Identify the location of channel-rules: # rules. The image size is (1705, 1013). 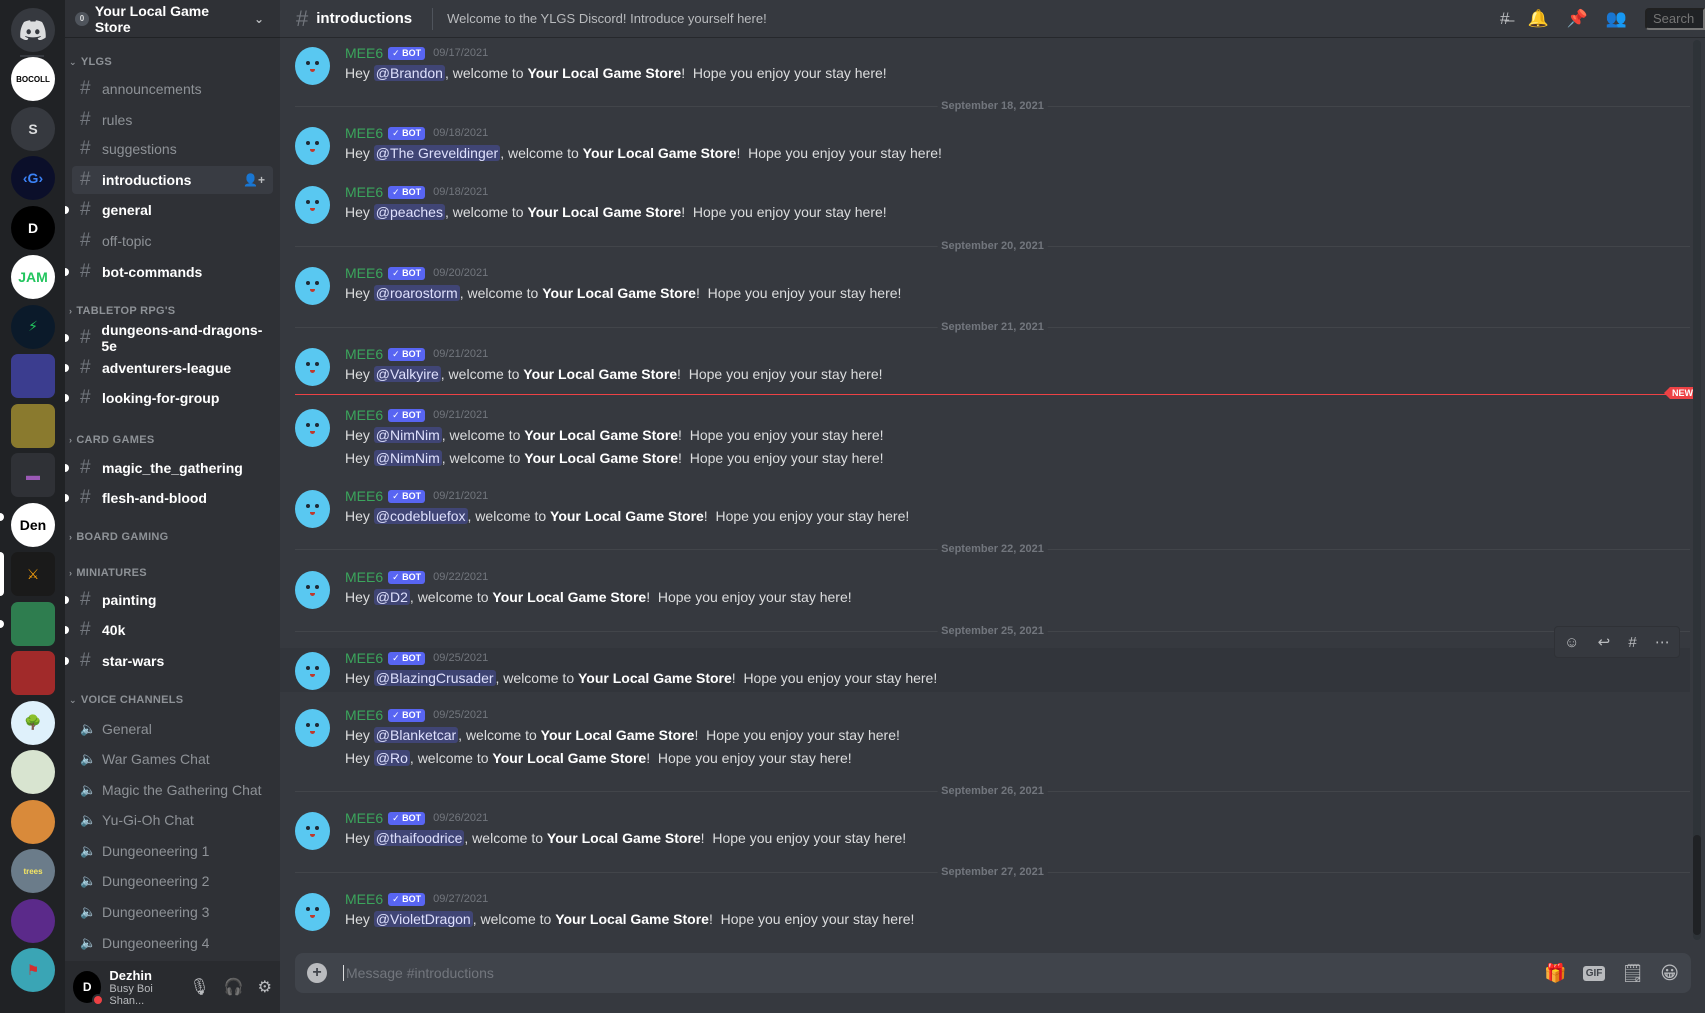
(172, 120).